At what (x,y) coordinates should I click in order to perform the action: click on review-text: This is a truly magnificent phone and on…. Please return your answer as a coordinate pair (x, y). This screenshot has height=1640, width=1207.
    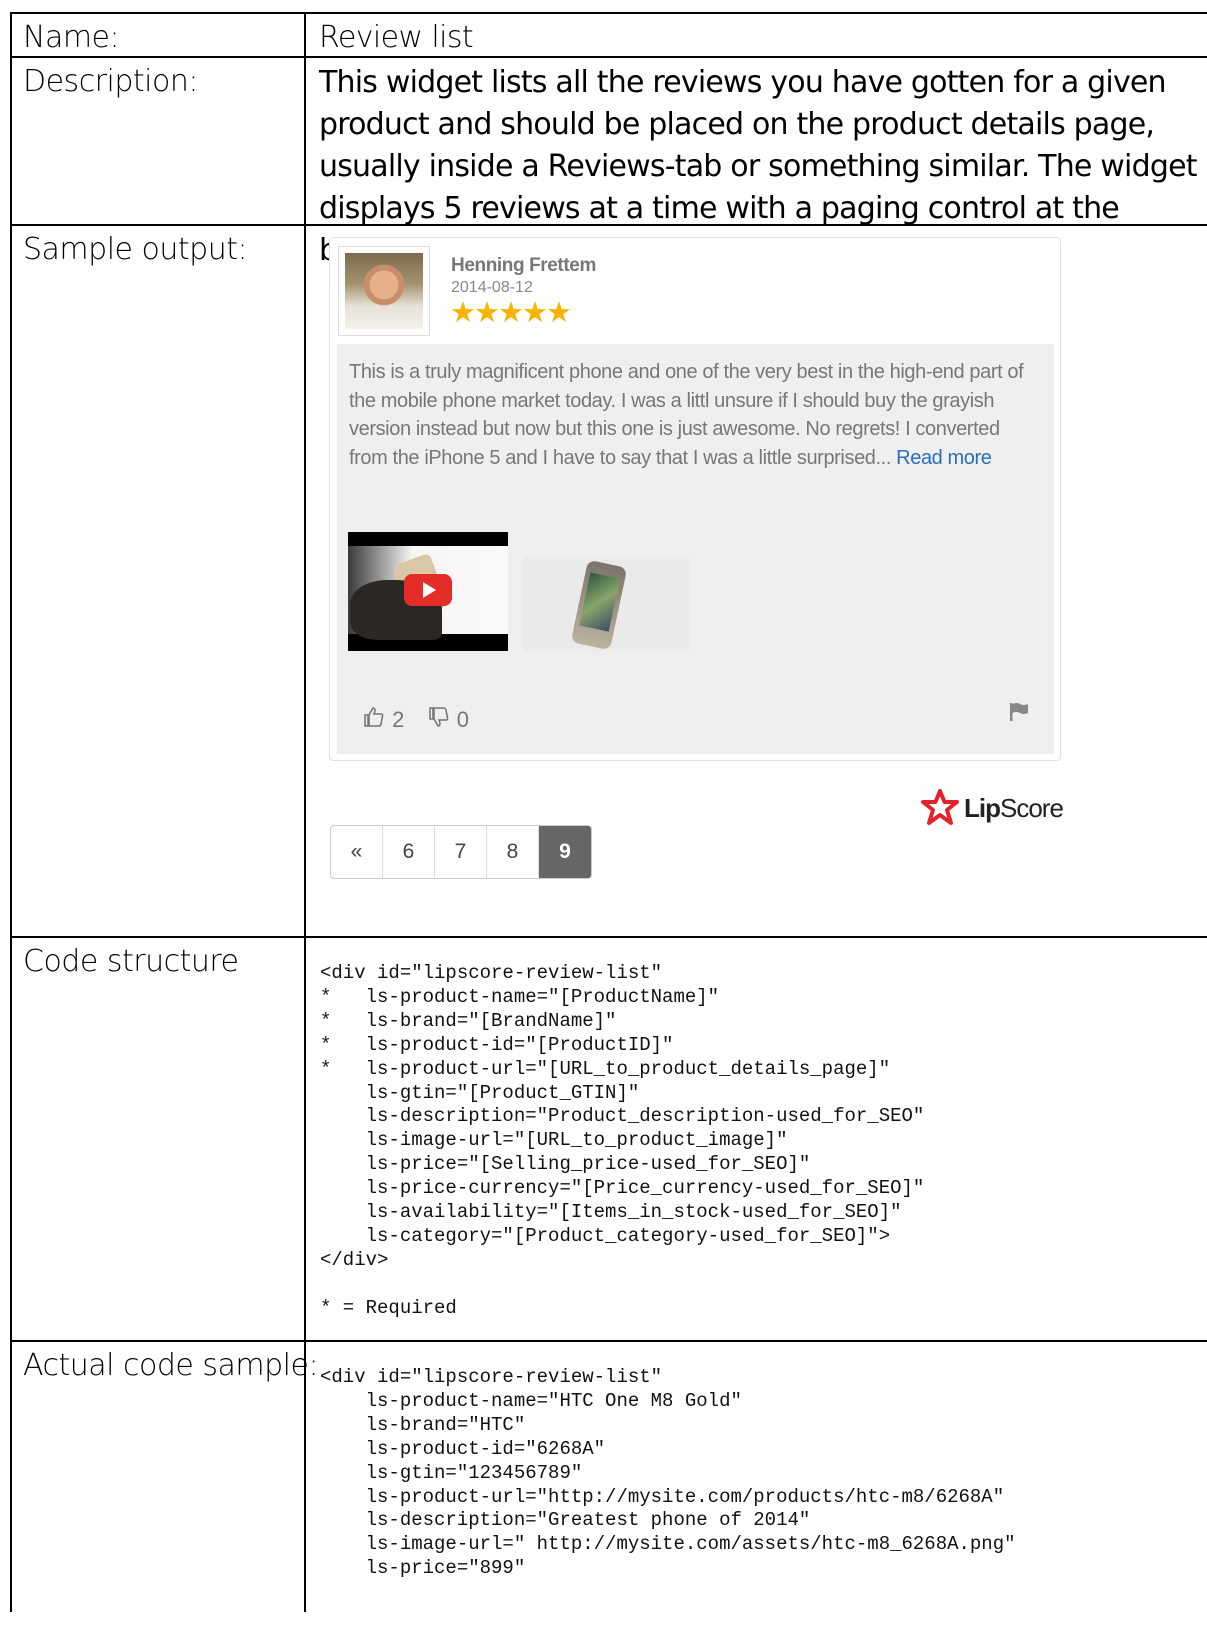
    Looking at the image, I should click on (694, 415).